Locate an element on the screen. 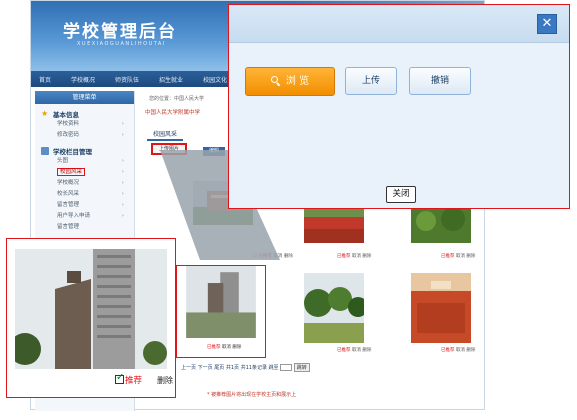  sidebar-item-label: 学校概况 is located at coordinates (68, 183).